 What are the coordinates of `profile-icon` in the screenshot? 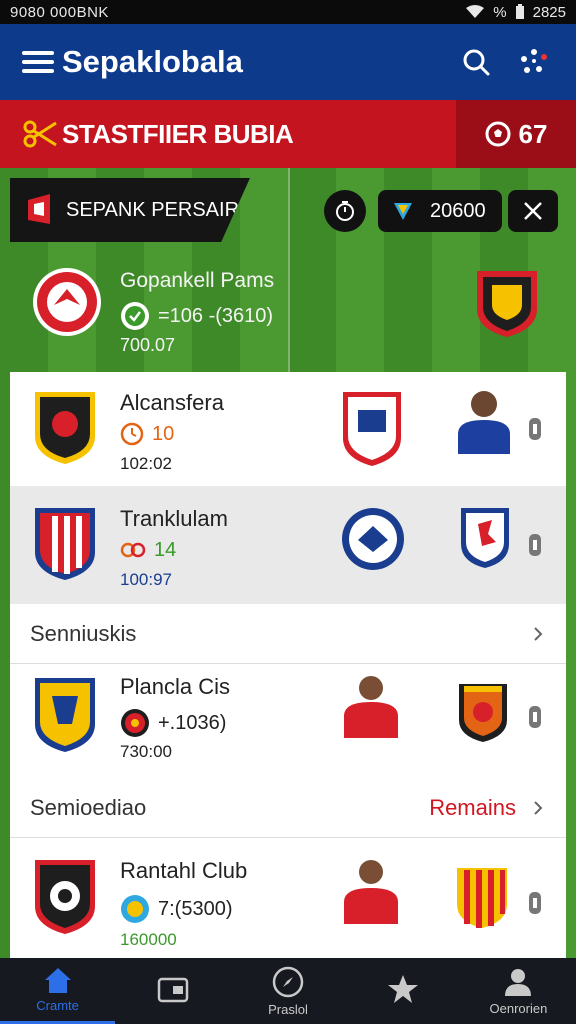 It's located at (518, 982).